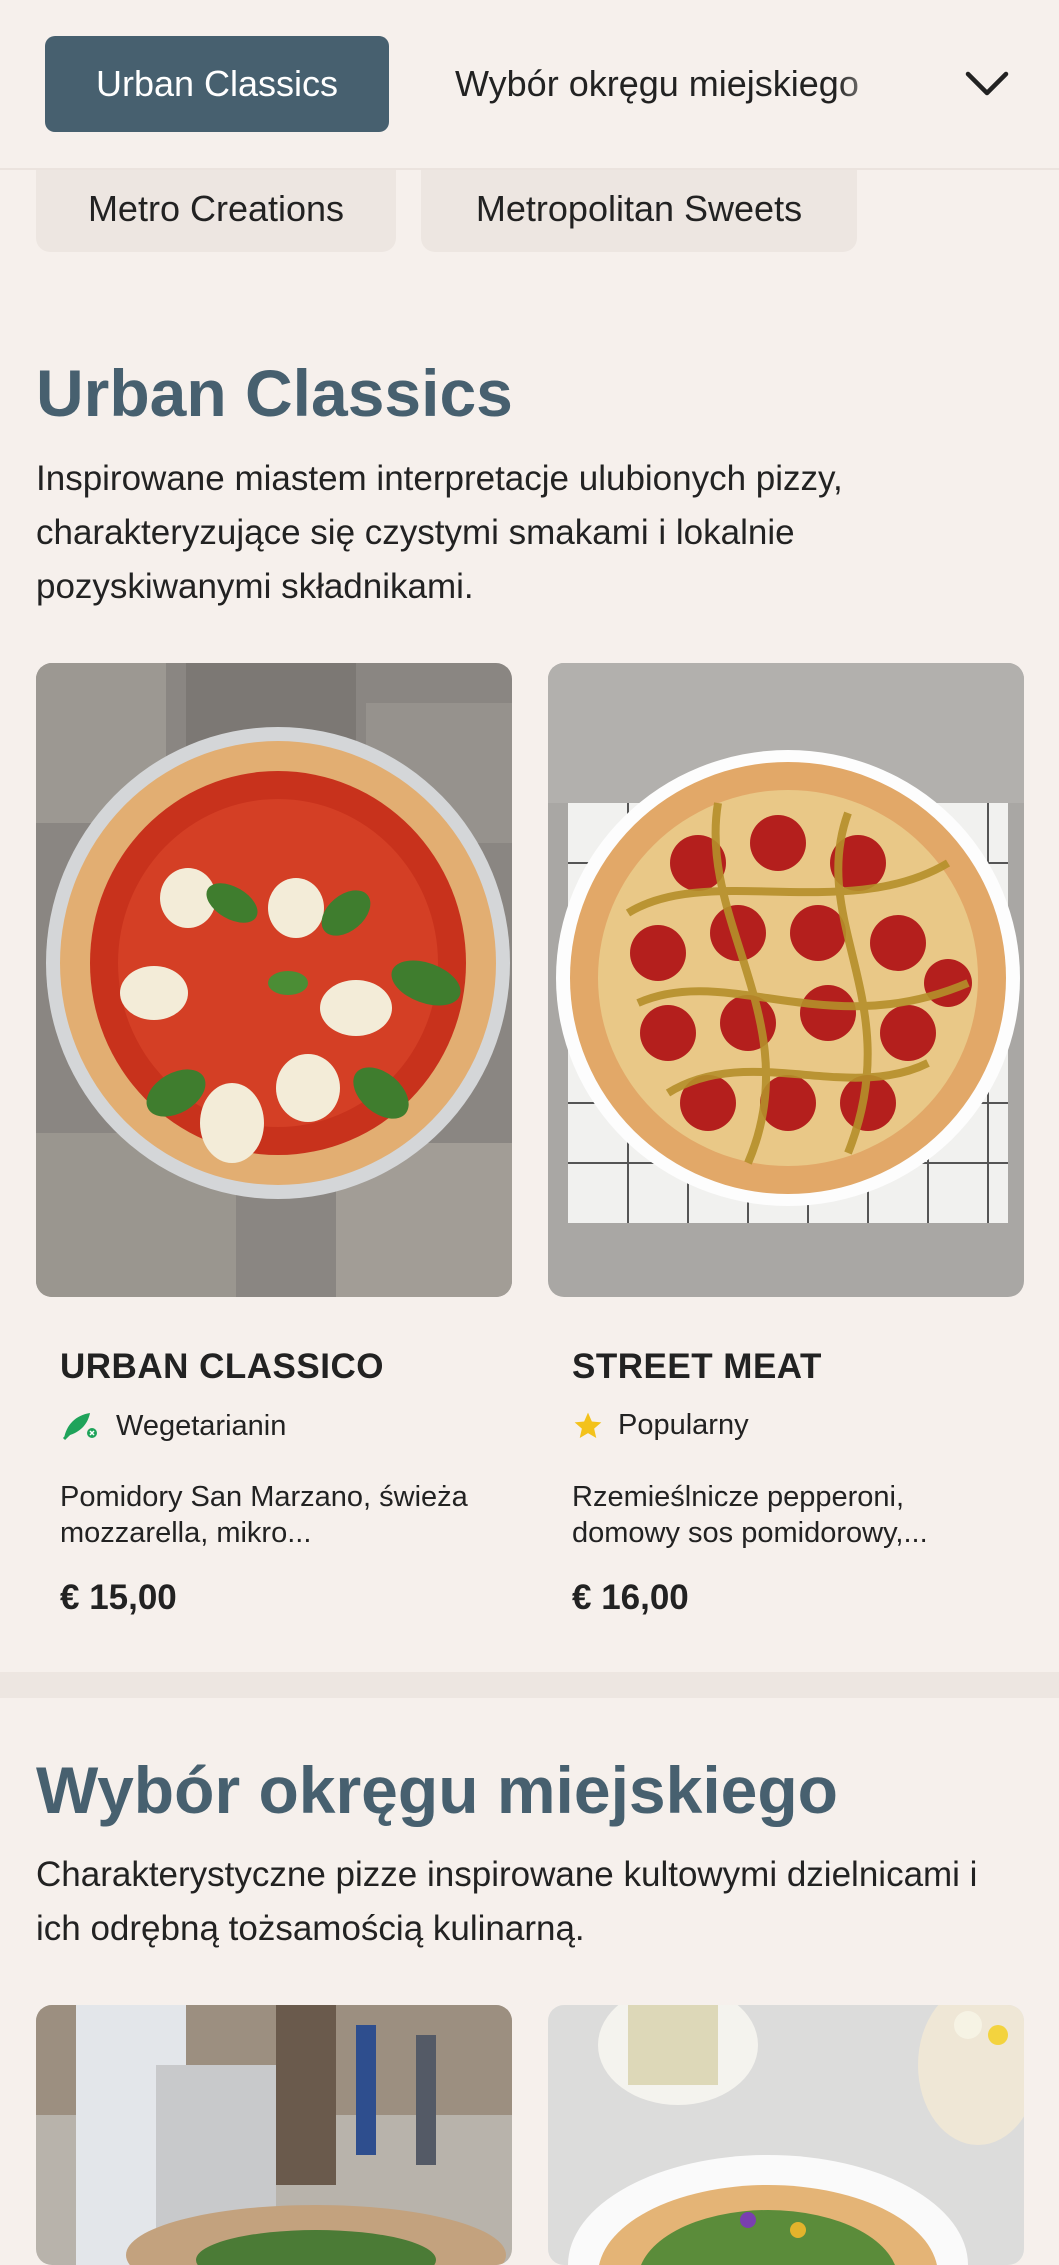  I want to click on item-tag-label: Wegetarianin, so click(201, 1425).